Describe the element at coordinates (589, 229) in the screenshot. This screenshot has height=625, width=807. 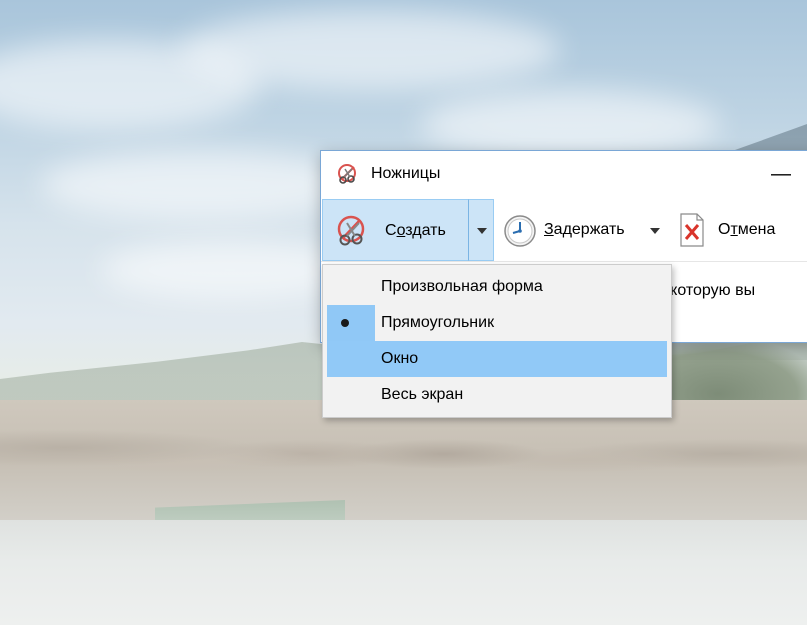
I see `delay-label-post: адержать` at that location.